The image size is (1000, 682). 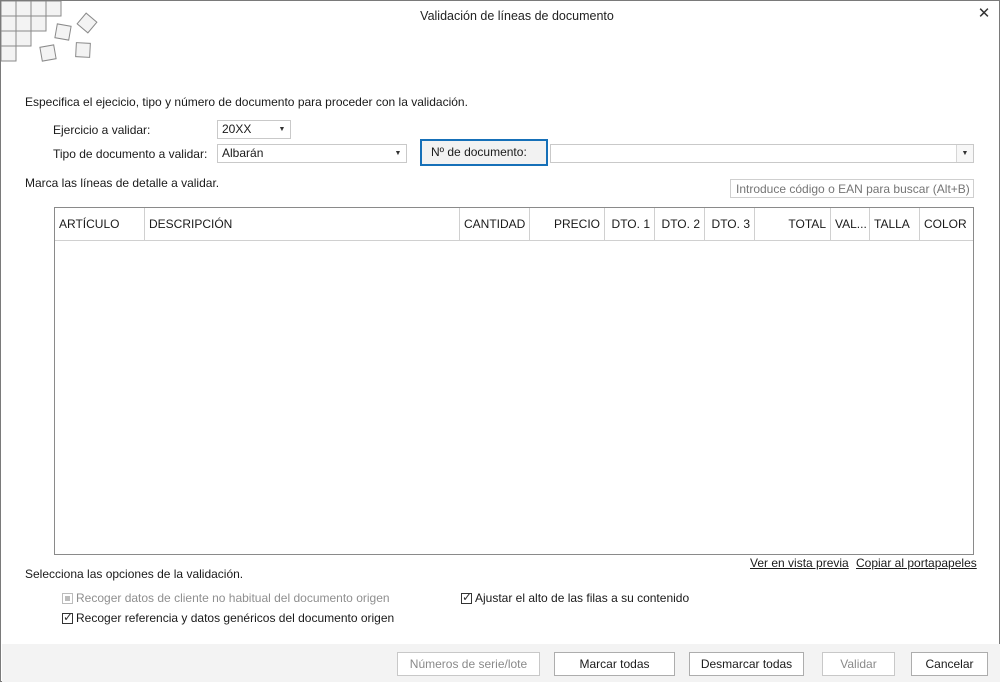 I want to click on ejercicio-value: 20XX, so click(x=237, y=129).